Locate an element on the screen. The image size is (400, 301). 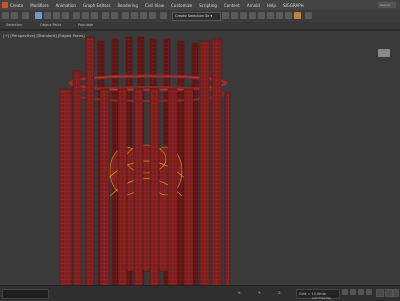
coord-x-label: X: is located at coordinates (240, 293).